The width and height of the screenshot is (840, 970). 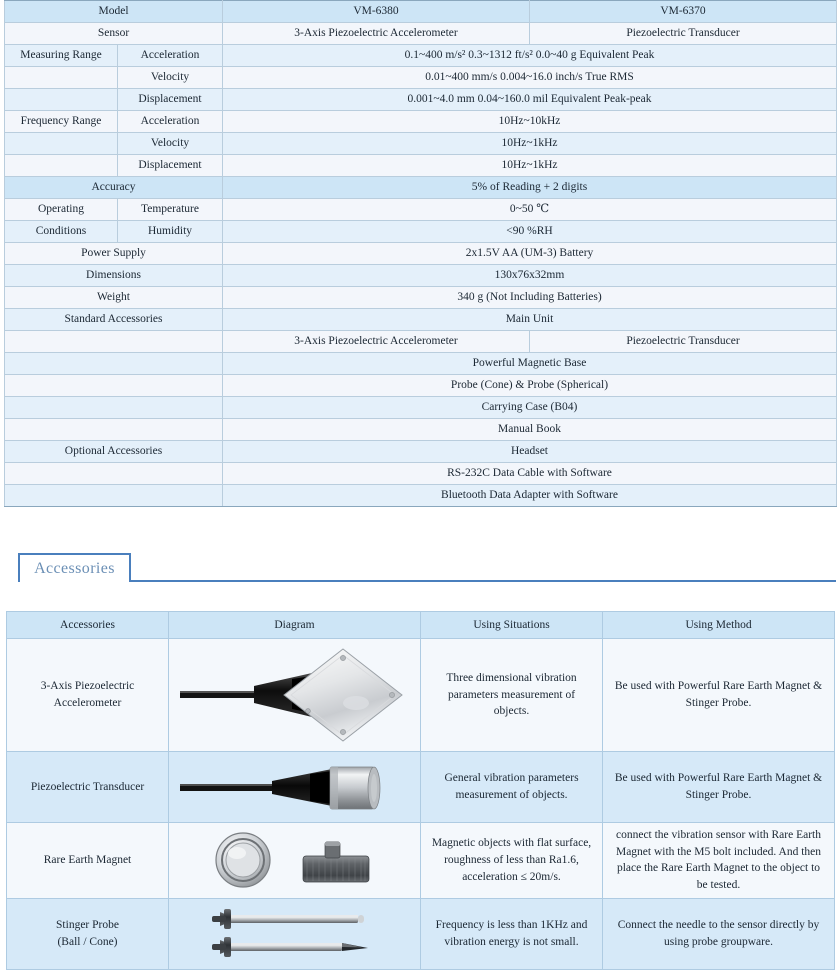 I want to click on spec-cell: Optional Accessories, so click(x=113, y=451).